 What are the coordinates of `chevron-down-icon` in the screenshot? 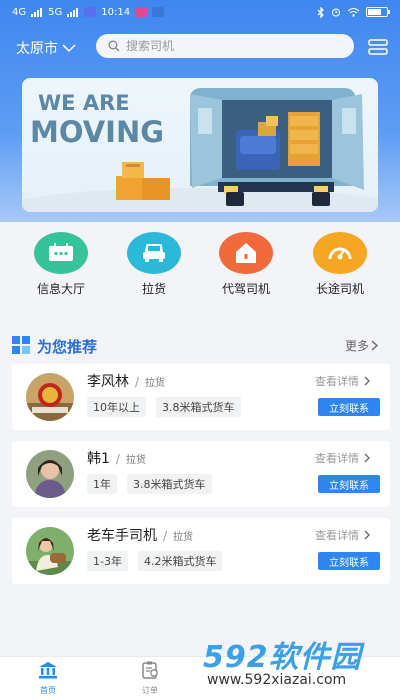 It's located at (69, 48).